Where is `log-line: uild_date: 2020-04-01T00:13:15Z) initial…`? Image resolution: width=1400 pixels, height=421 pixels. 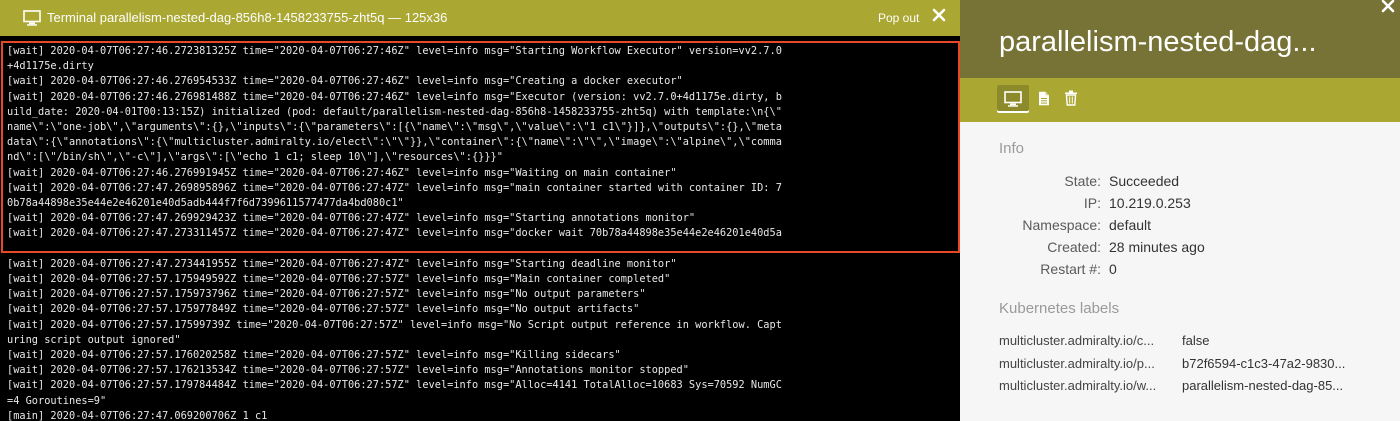 log-line: uild_date: 2020-04-01T00:13:15Z) initial… is located at coordinates (483, 112).